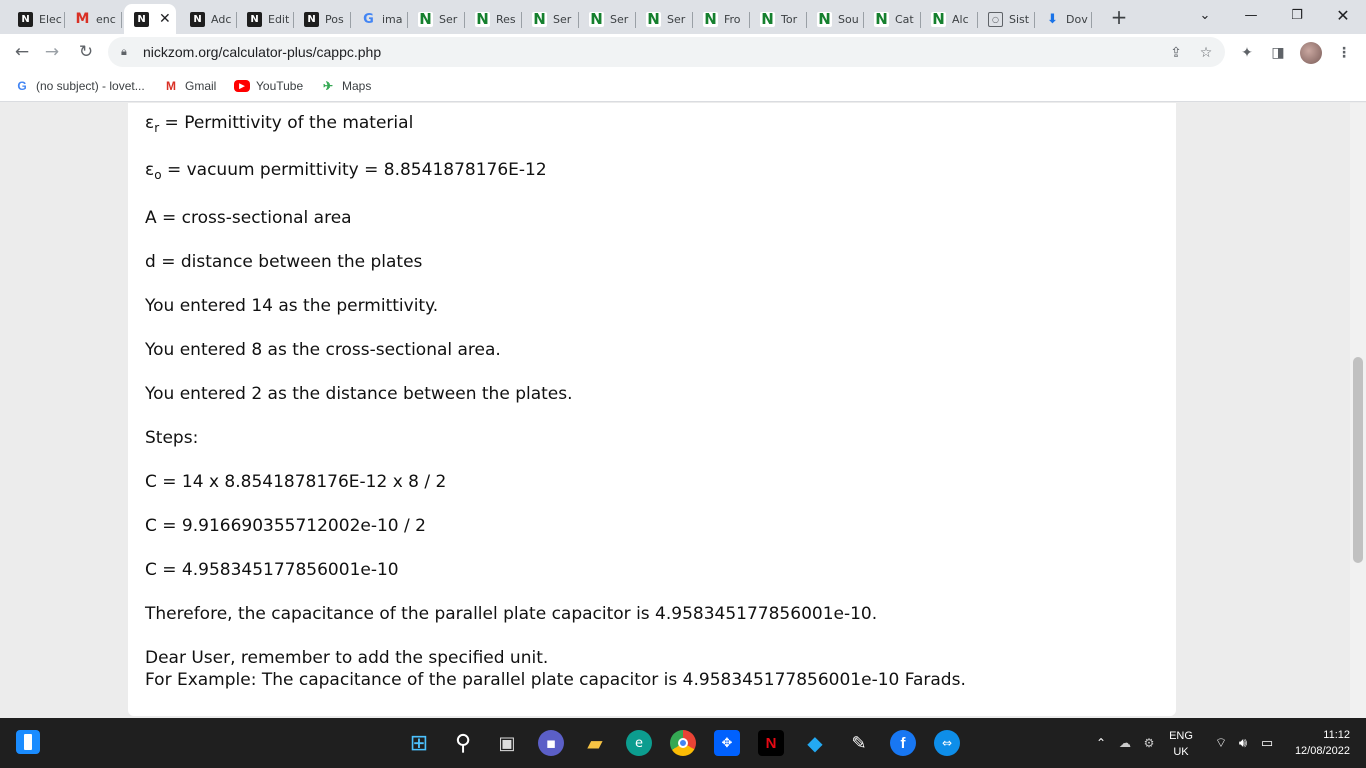 The height and width of the screenshot is (768, 1366). Describe the element at coordinates (419, 743) in the screenshot. I see `start-icon: ⊞` at that location.